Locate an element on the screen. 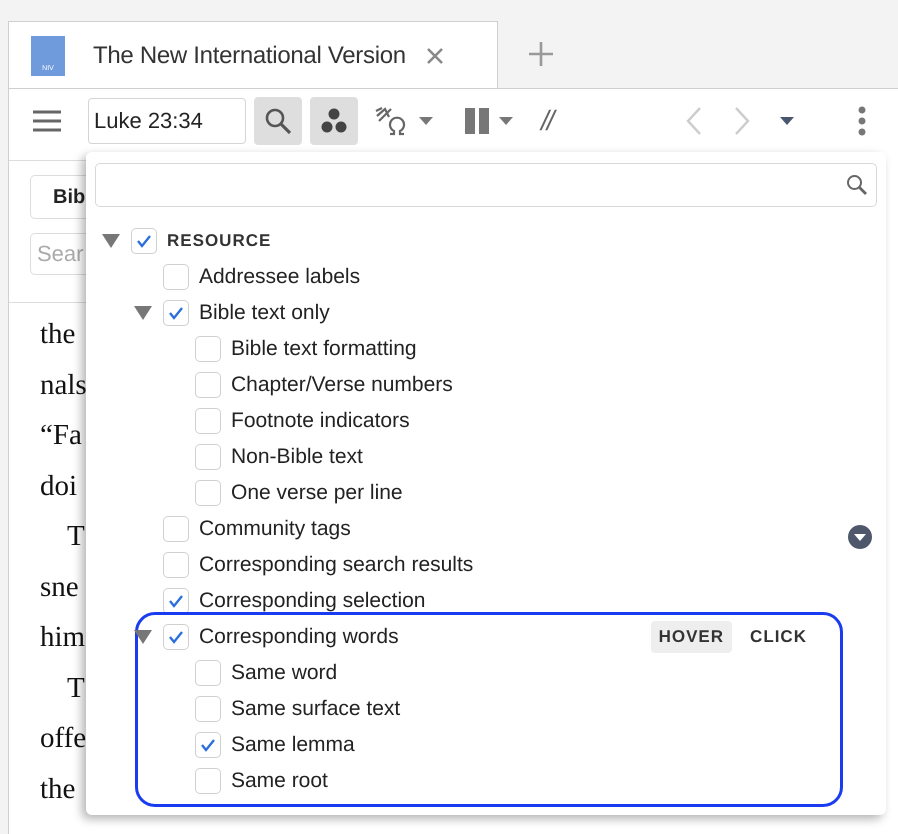 The image size is (898, 834). reading-text: nals is located at coordinates (62, 385).